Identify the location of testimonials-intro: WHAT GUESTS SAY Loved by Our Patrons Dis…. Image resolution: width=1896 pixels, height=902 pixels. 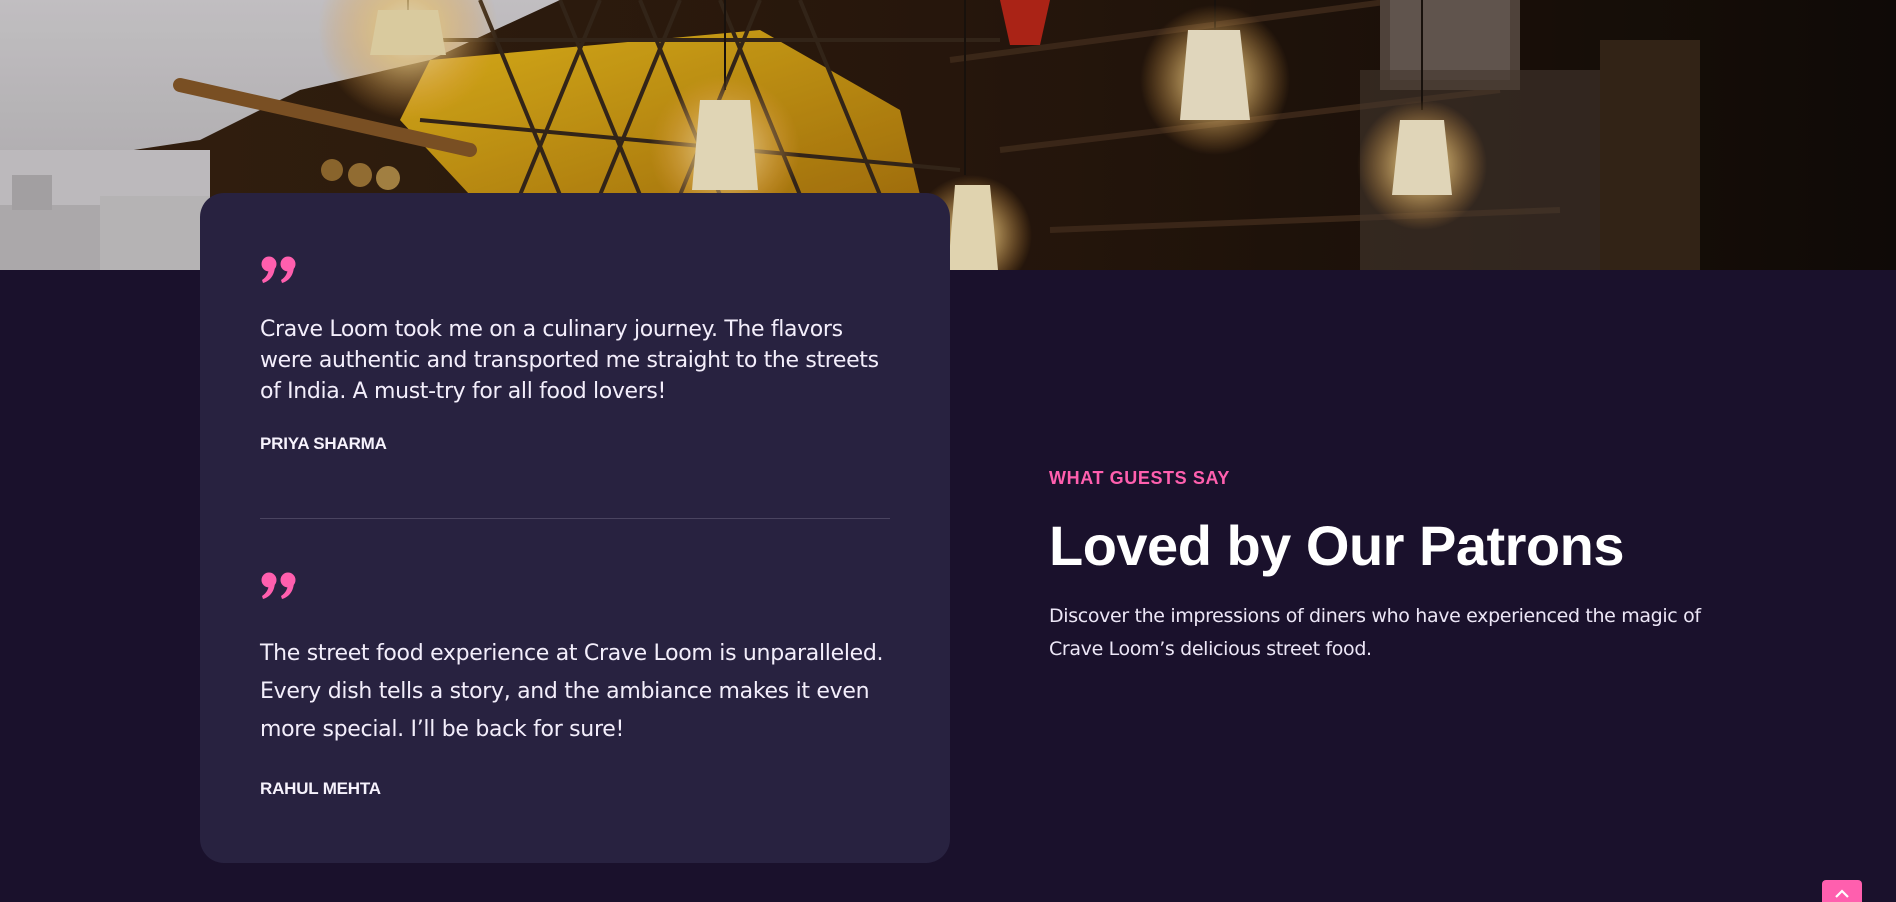
(1379, 567).